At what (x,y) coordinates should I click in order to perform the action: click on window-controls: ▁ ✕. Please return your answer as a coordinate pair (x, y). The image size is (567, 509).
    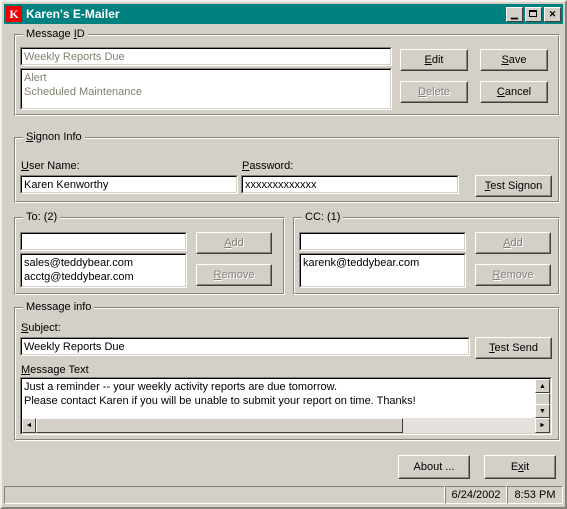
    Looking at the image, I should click on (533, 14).